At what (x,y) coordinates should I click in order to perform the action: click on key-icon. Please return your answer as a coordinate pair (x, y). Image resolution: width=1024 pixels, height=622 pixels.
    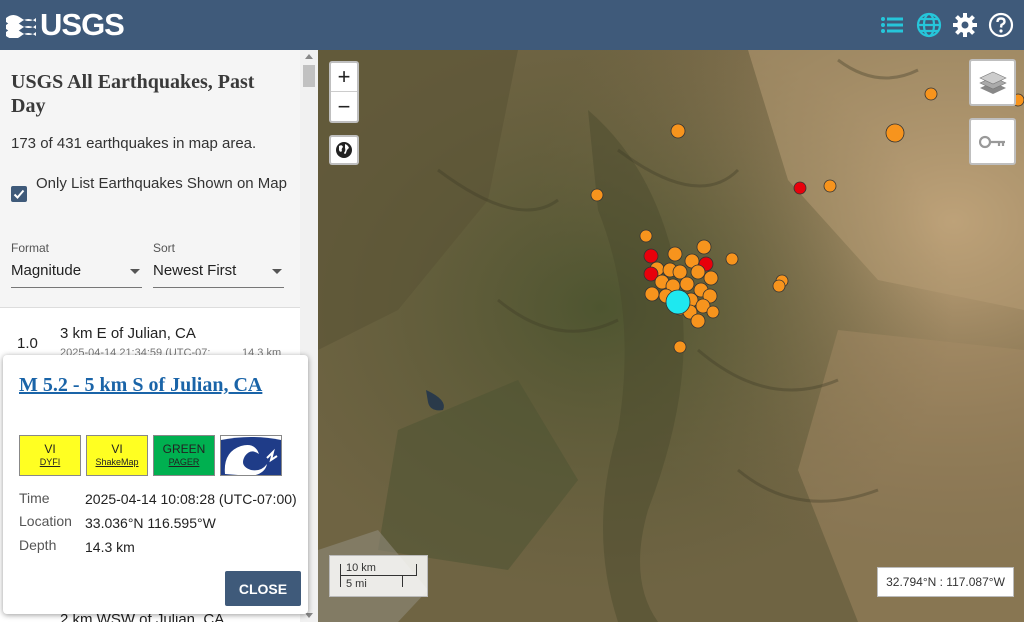
    Looking at the image, I should click on (991, 141).